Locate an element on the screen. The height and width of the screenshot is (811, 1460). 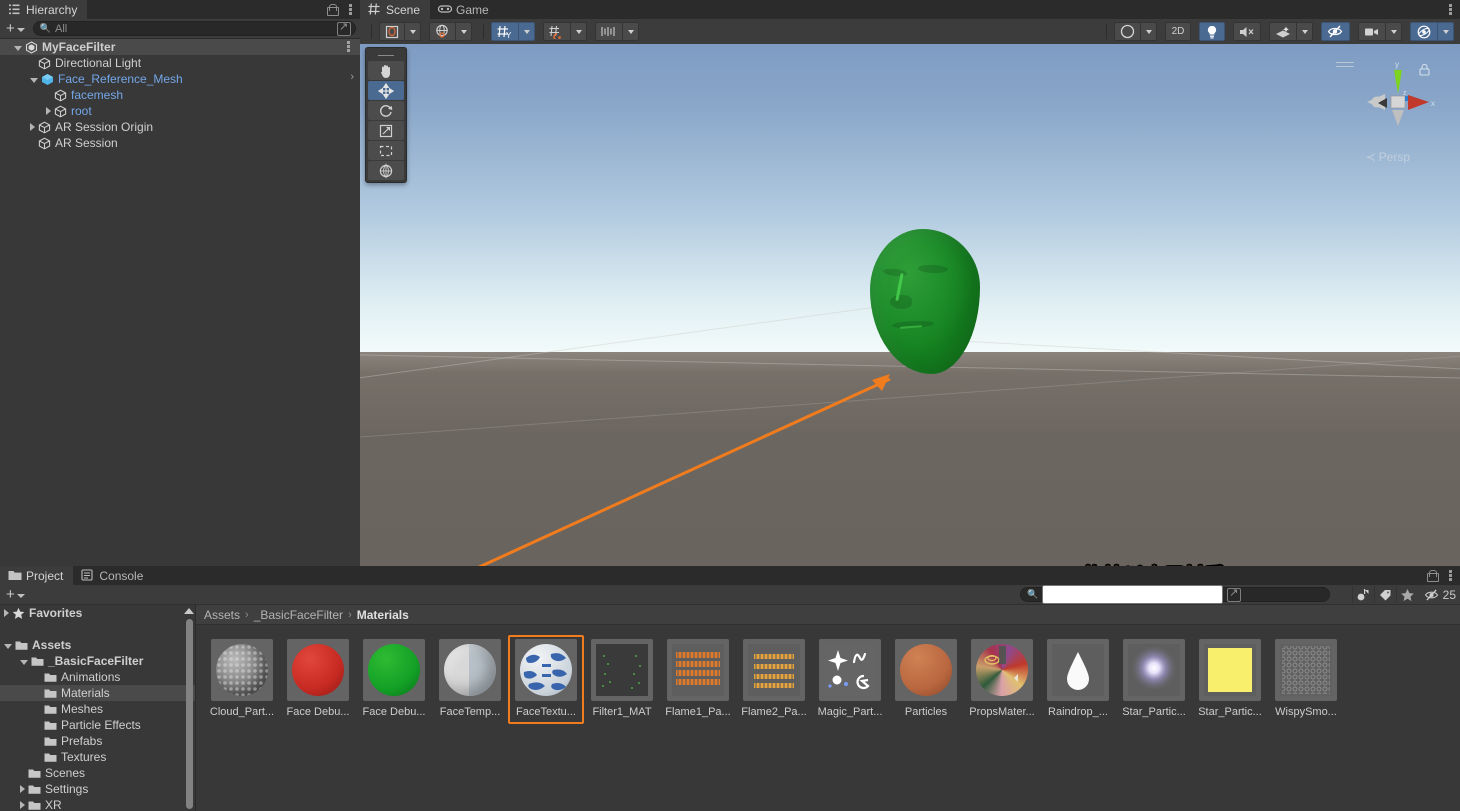
gizmo-lock-icon is located at coordinates (1424, 69).